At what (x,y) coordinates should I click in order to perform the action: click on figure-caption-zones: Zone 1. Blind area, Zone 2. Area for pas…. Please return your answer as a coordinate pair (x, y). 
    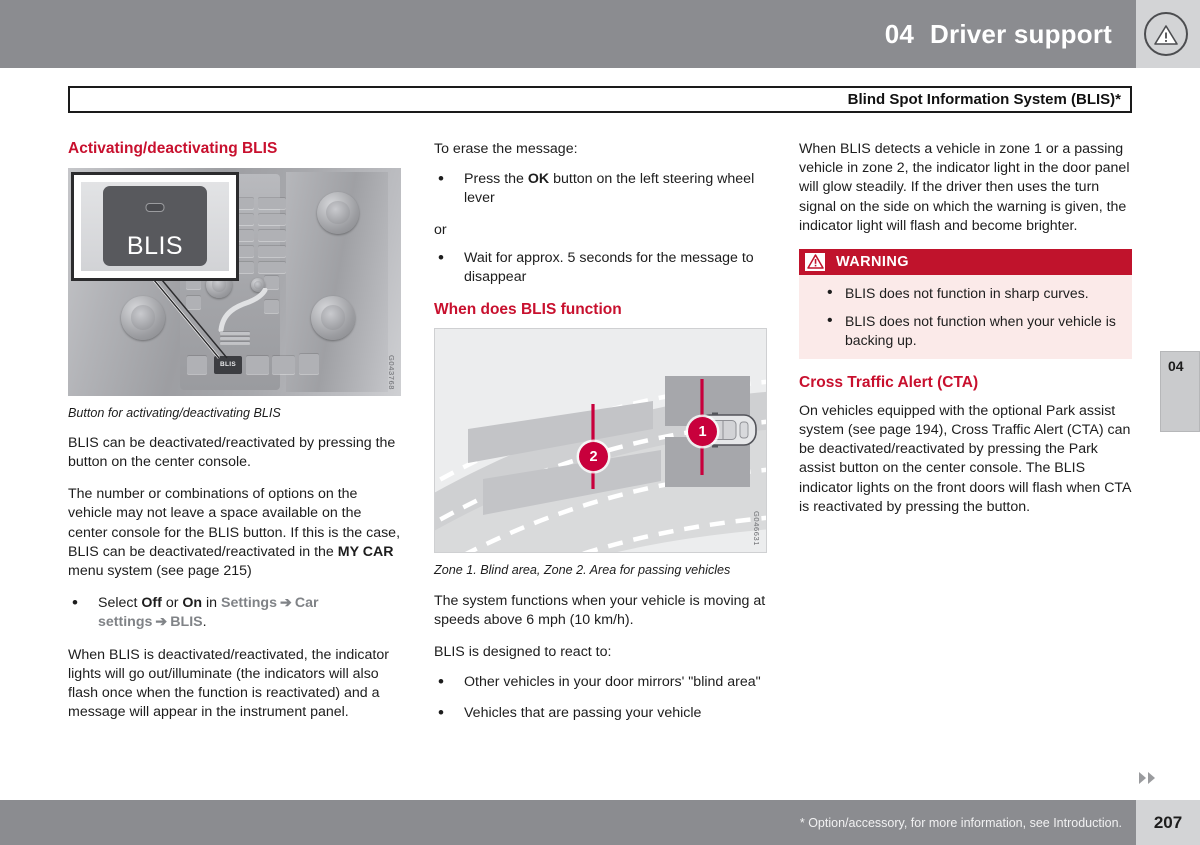
    Looking at the image, I should click on (582, 570).